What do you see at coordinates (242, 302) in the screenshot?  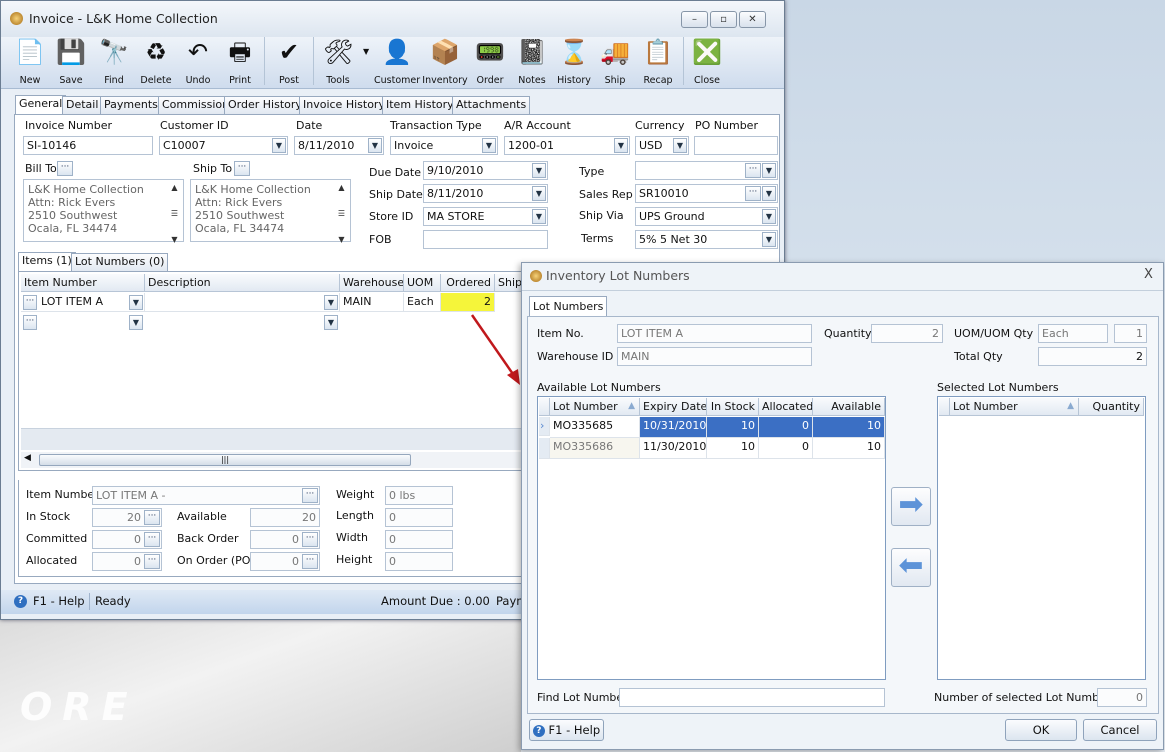 I see `description-cell` at bounding box center [242, 302].